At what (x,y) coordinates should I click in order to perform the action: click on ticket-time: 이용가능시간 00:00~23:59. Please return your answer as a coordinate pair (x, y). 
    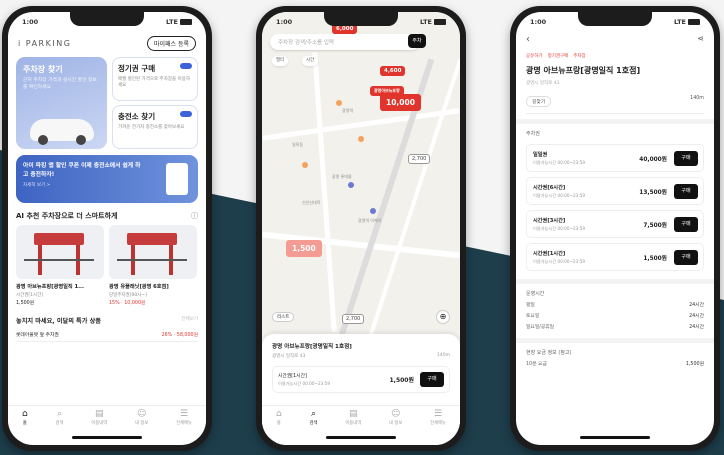
    Looking at the image, I should click on (304, 383).